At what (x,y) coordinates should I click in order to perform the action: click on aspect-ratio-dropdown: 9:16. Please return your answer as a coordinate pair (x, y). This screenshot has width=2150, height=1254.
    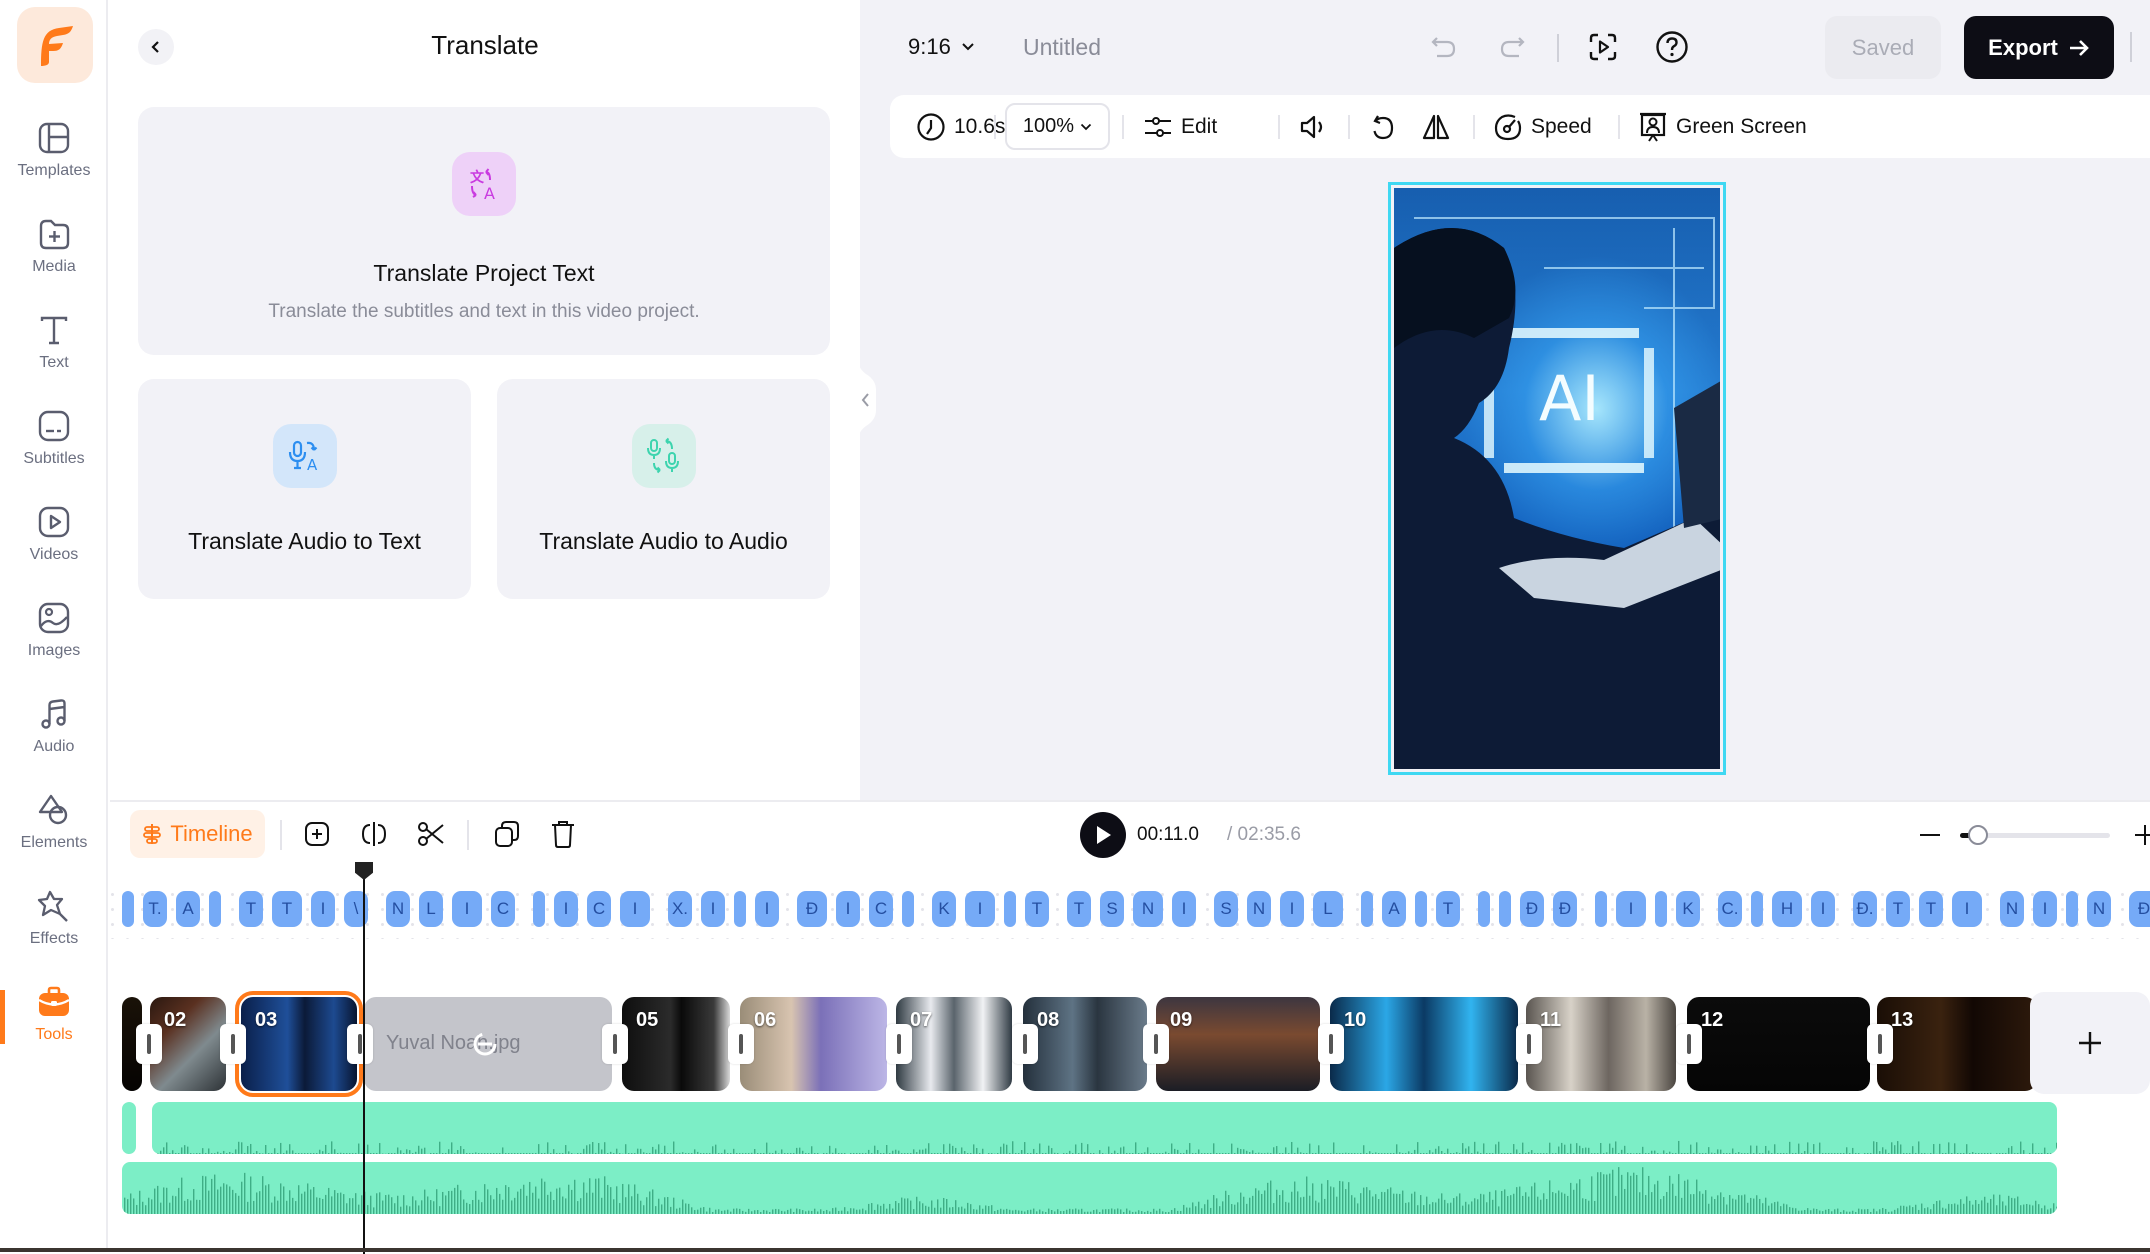
    Looking at the image, I should click on (941, 47).